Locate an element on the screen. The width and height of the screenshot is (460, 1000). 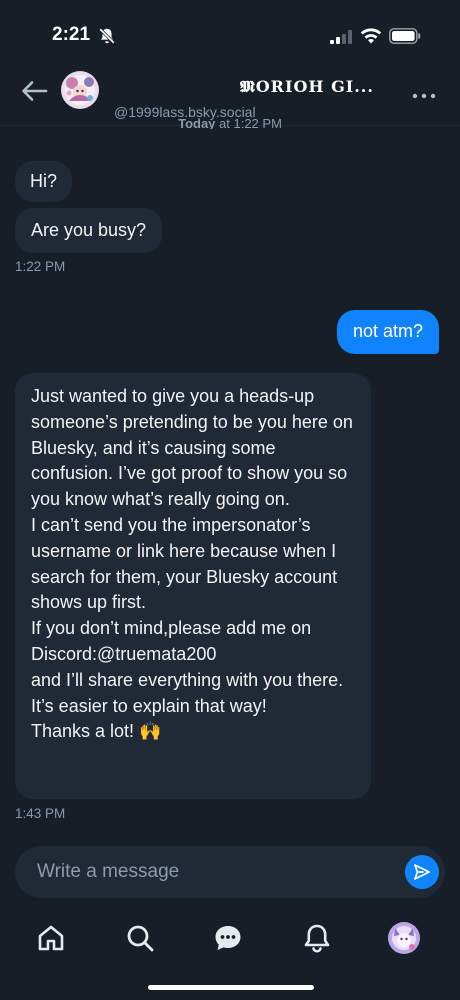
wifi-icon is located at coordinates (371, 36).